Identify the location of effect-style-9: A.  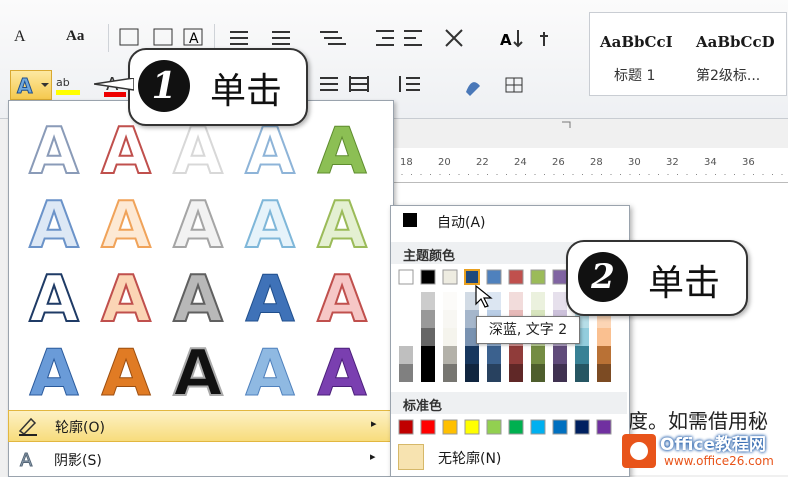
(270, 226).